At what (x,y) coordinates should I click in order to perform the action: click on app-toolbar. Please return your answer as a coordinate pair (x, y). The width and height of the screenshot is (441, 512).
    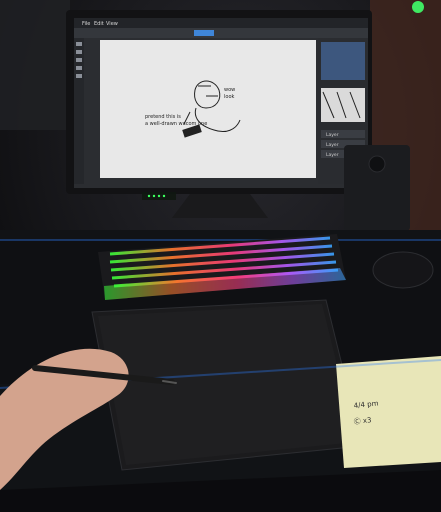
    Looking at the image, I should click on (221, 33).